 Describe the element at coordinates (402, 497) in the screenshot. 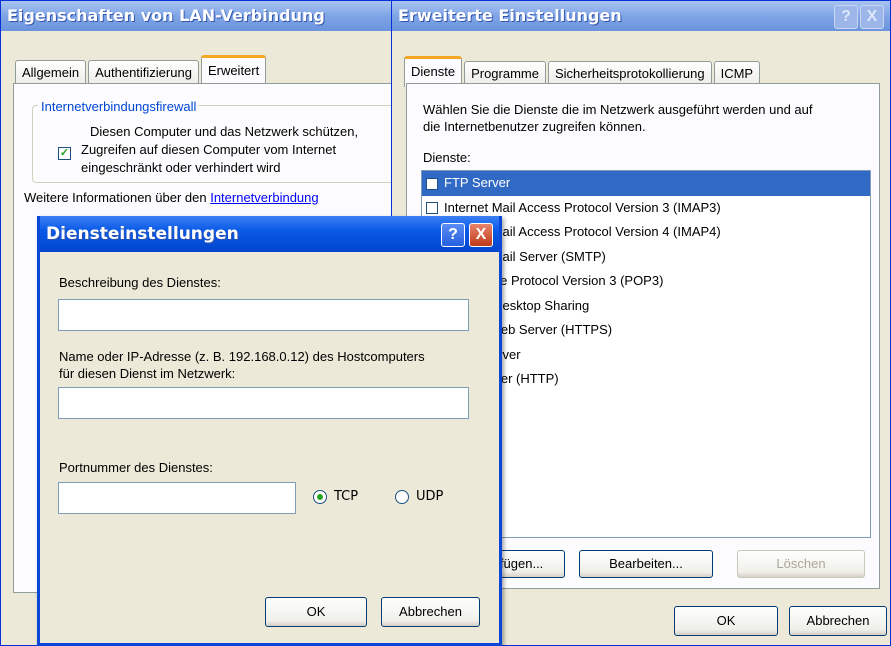

I see `udp-radio` at that location.